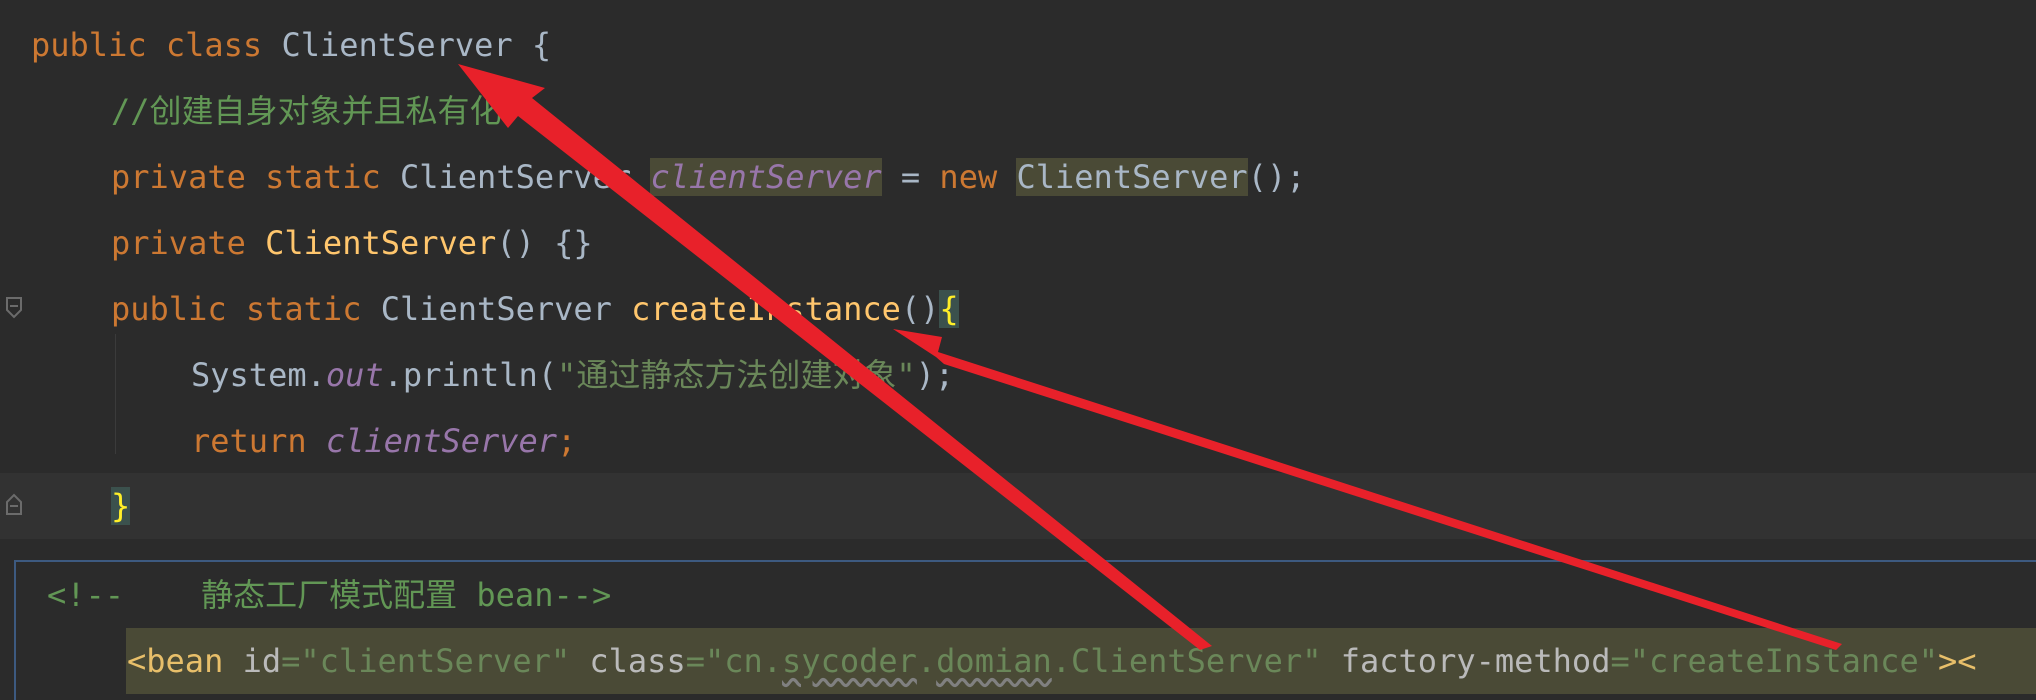 The height and width of the screenshot is (700, 2036). Describe the element at coordinates (949, 309) in the screenshot. I see `matched-open-brace: {` at that location.